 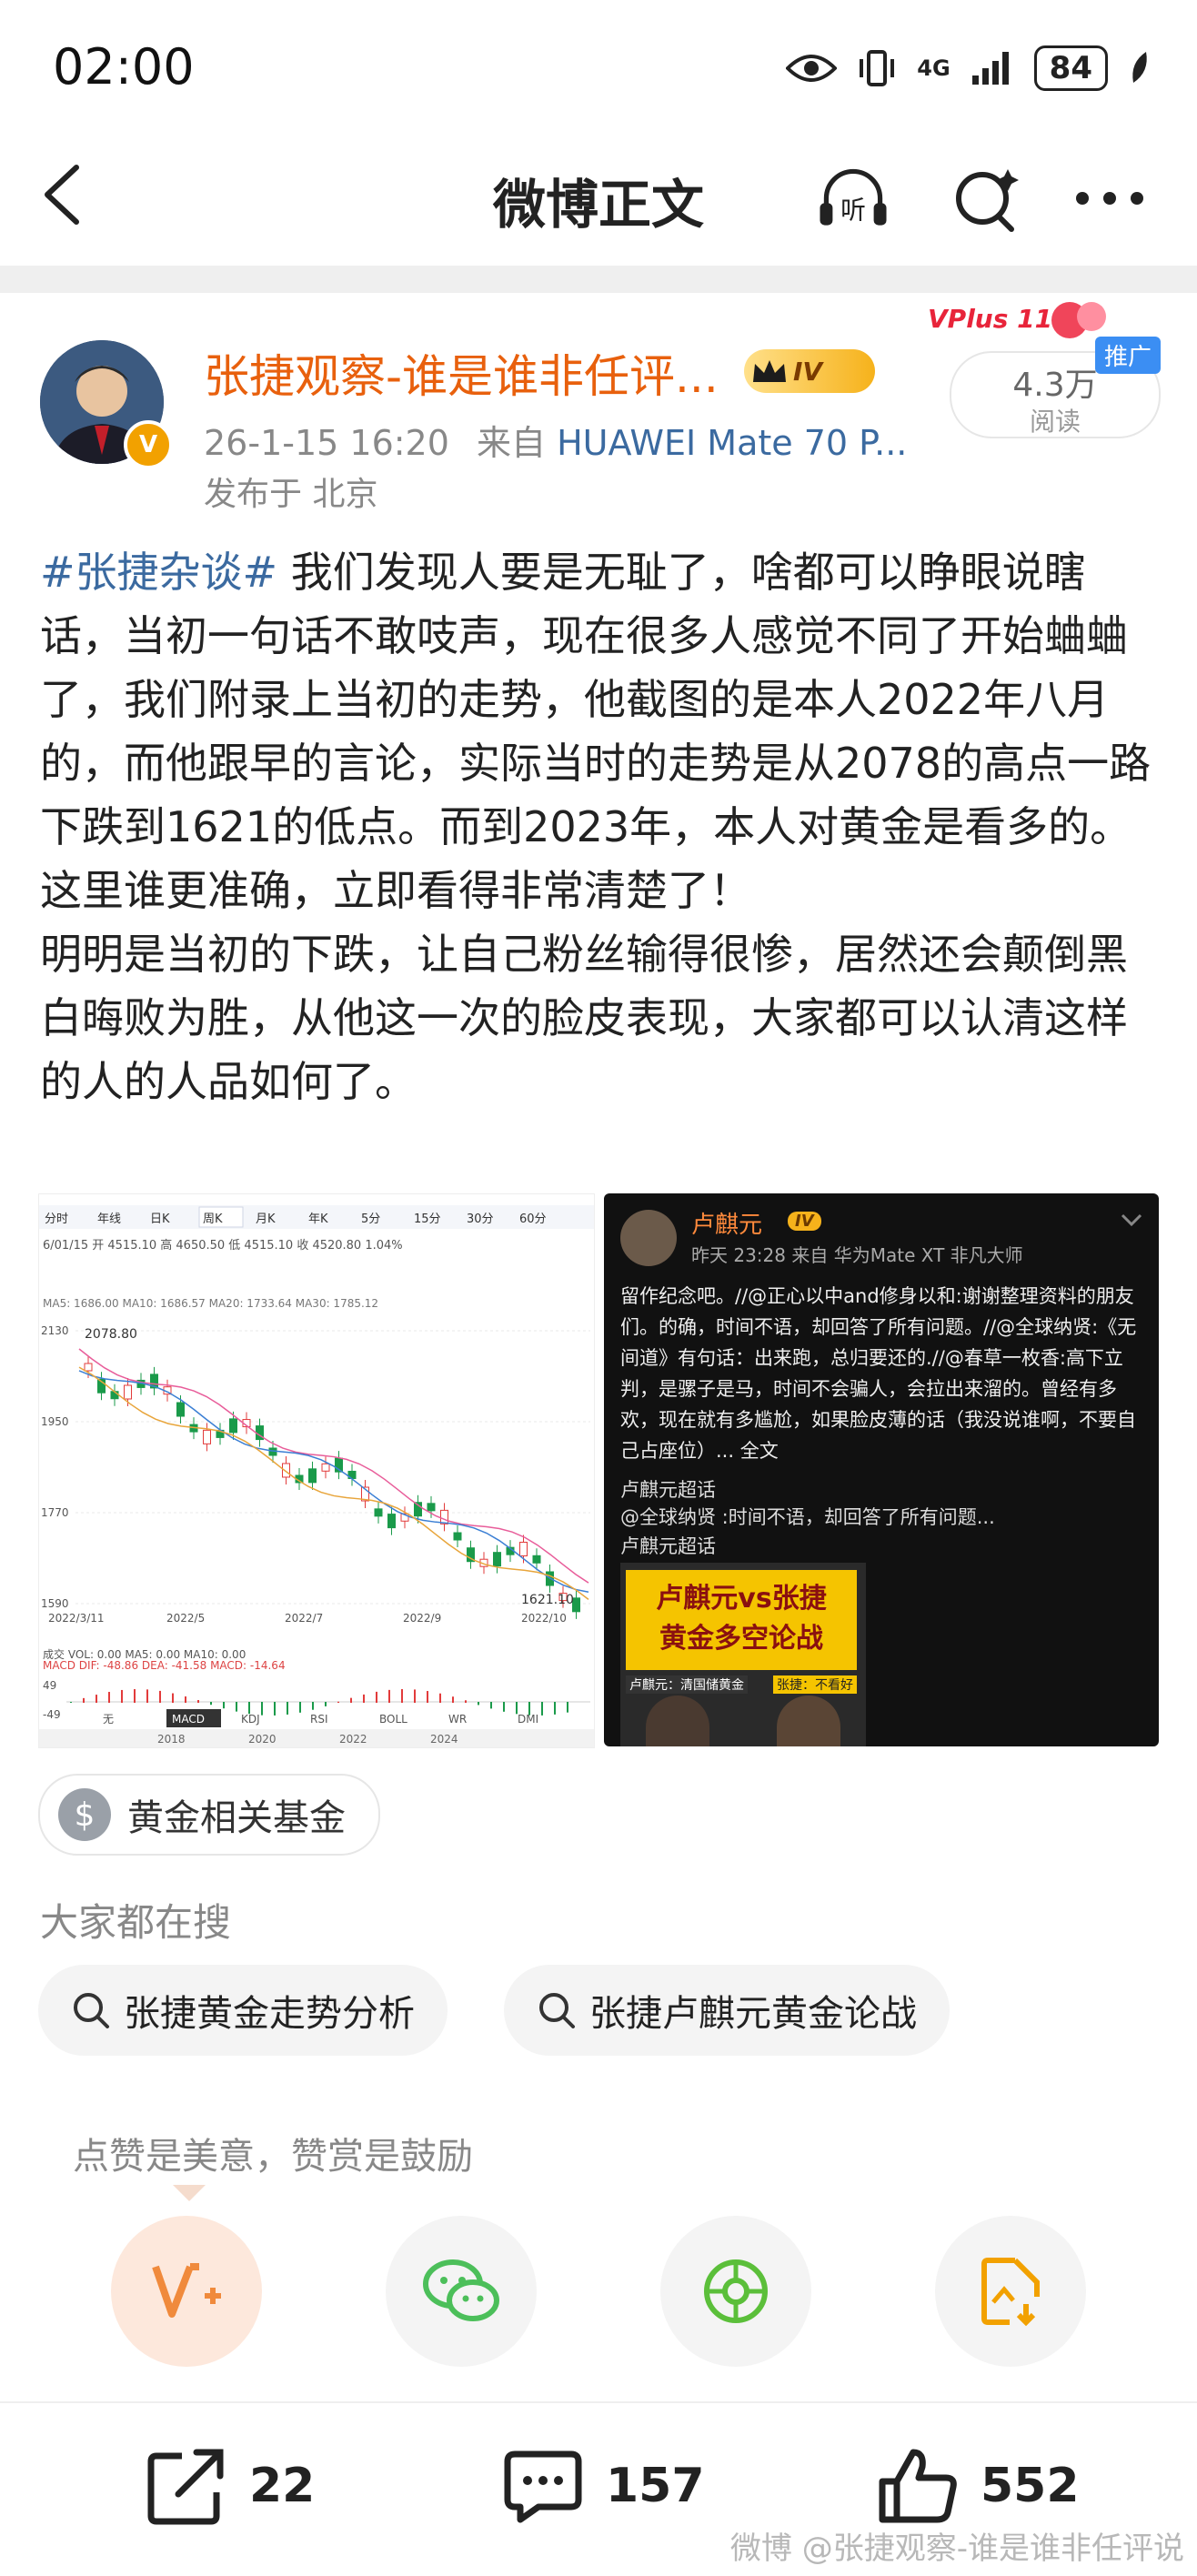 What do you see at coordinates (393, 1719) in the screenshot?
I see `indicator-tab: BOLL` at bounding box center [393, 1719].